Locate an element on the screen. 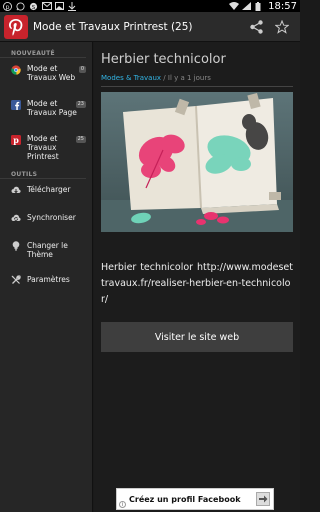 Image resolution: width=320 pixels, height=512 pixels. signal-icon is located at coordinates (247, 6).